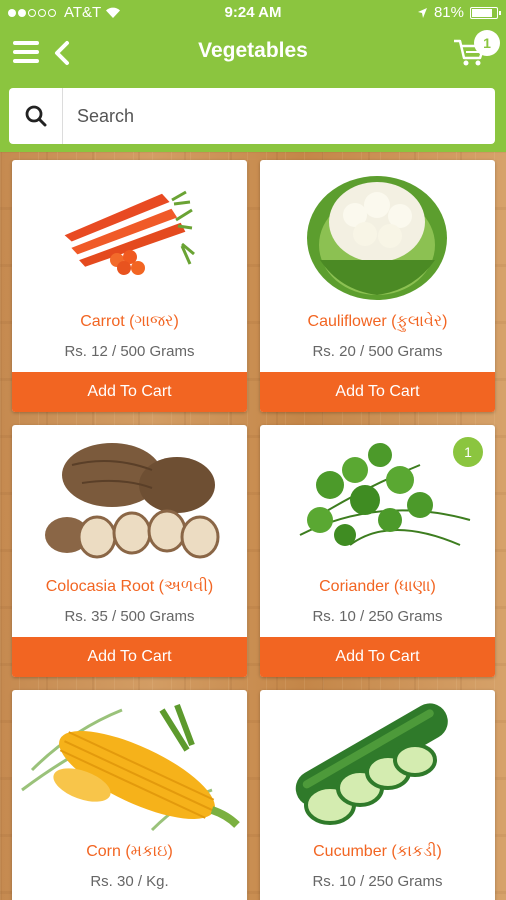  I want to click on search-box, so click(252, 116).